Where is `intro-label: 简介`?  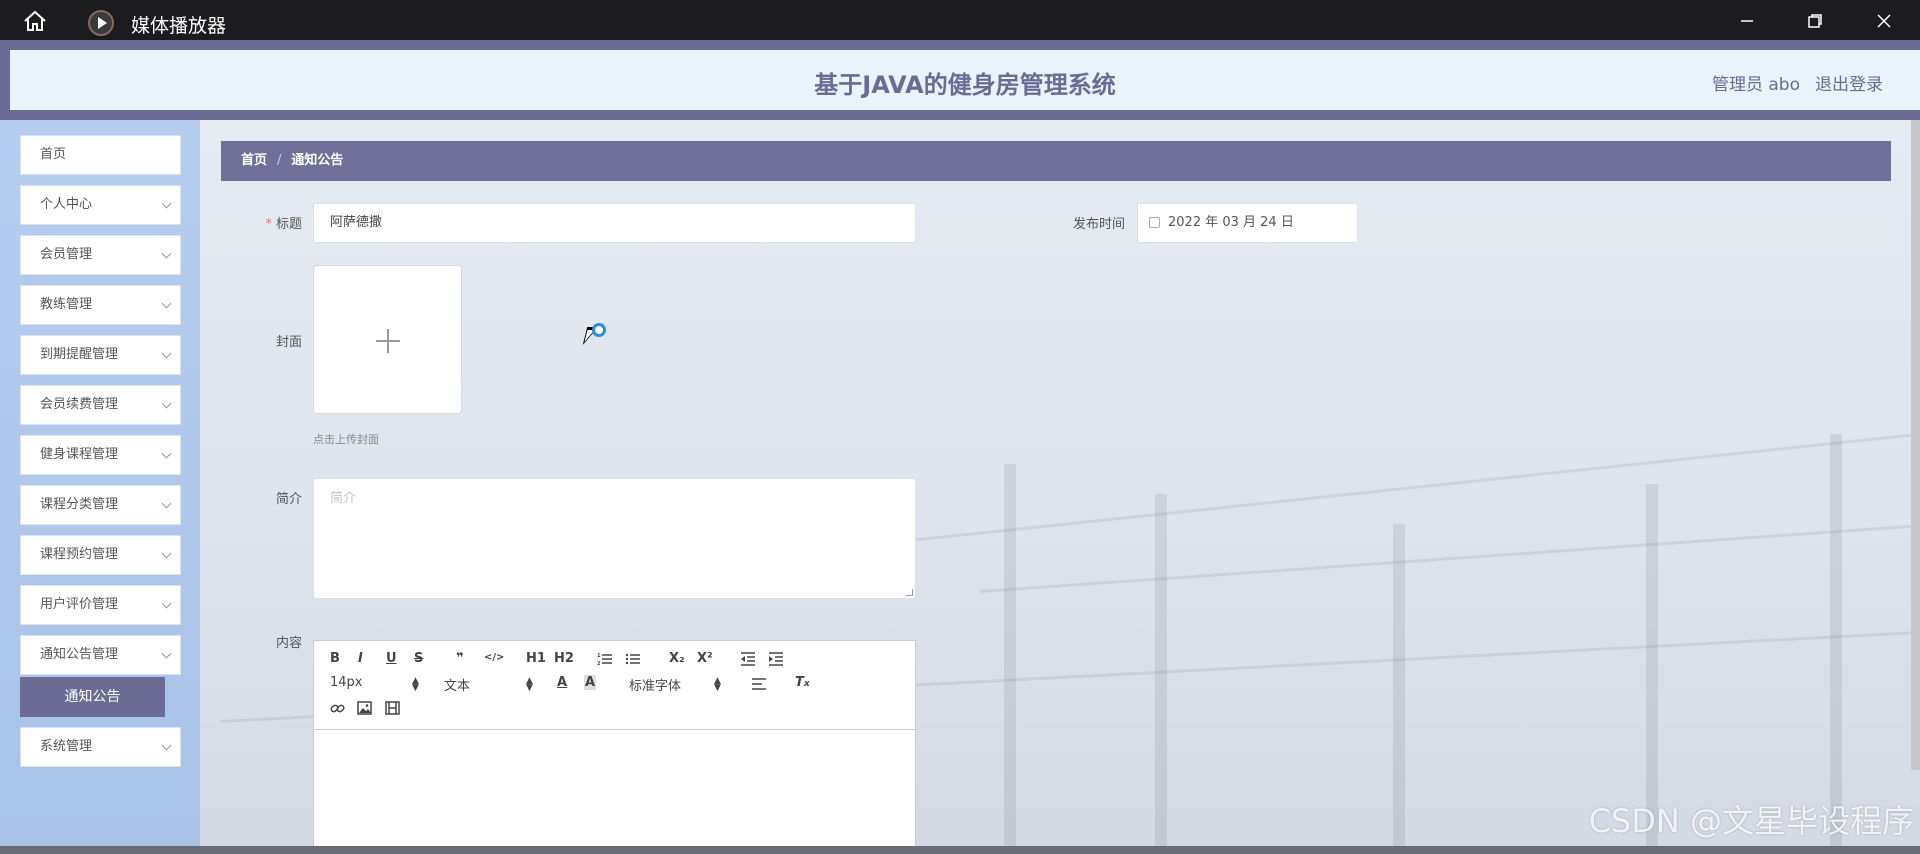
intro-label: 简介 is located at coordinates (288, 499).